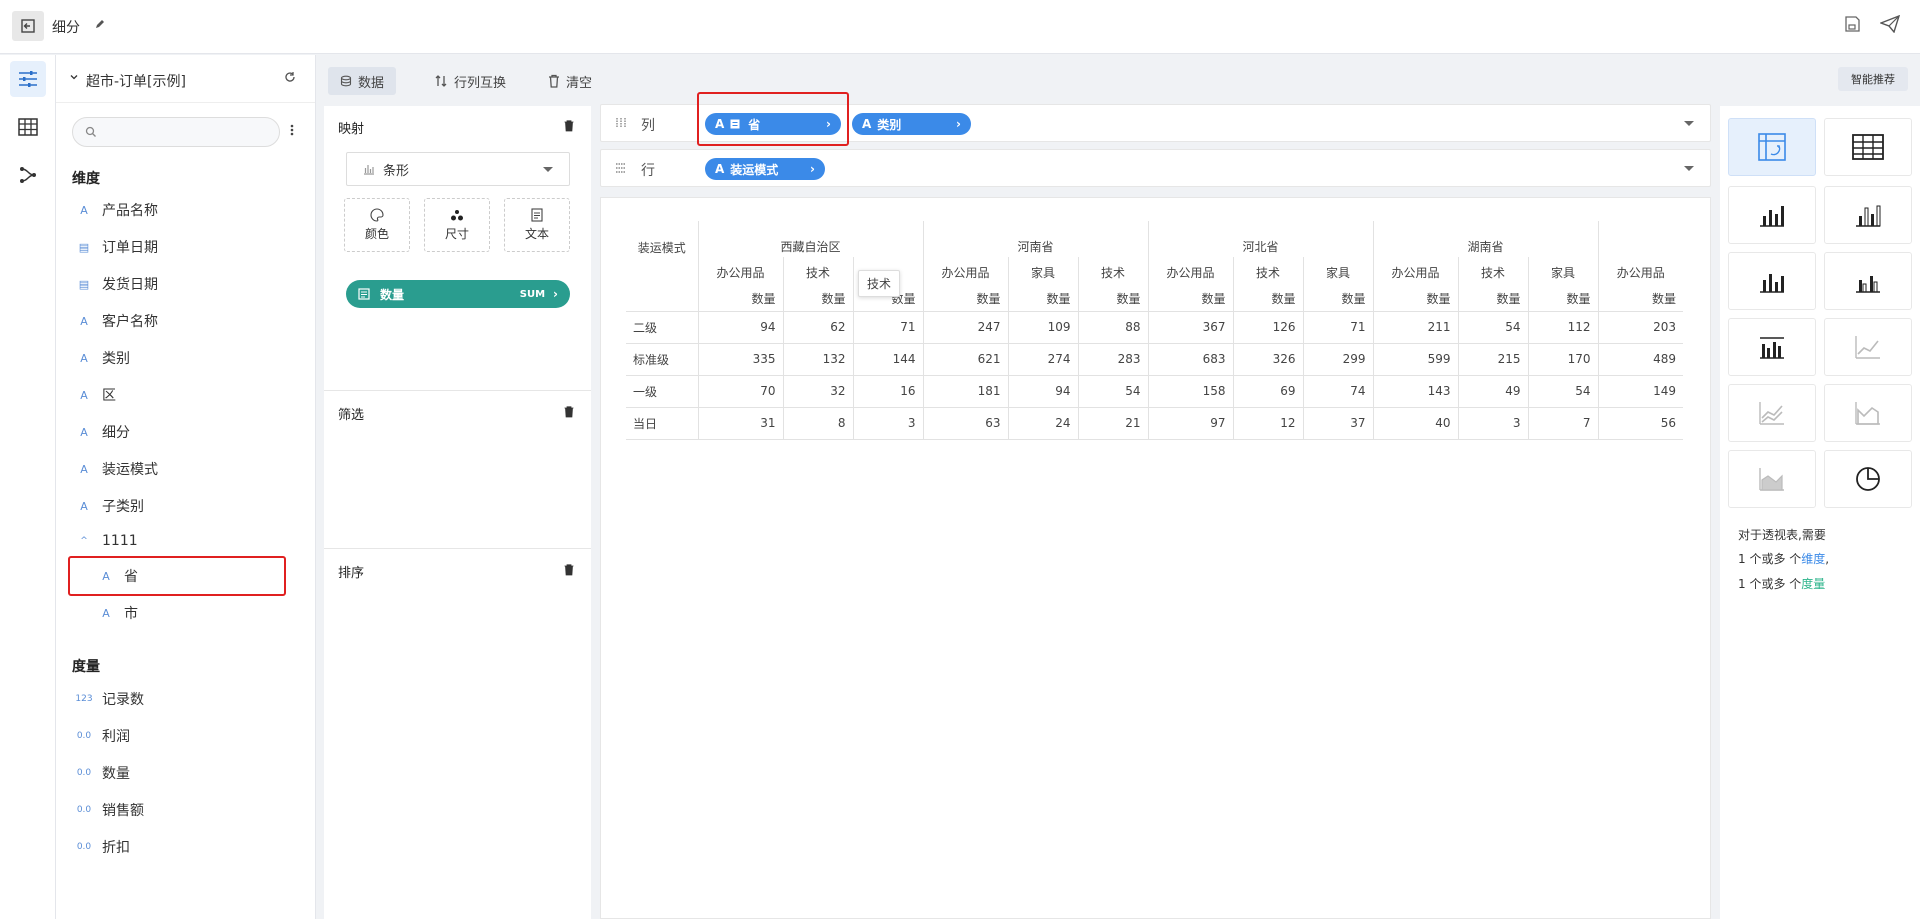 The width and height of the screenshot is (1920, 919). I want to click on rail-table, so click(28, 127).